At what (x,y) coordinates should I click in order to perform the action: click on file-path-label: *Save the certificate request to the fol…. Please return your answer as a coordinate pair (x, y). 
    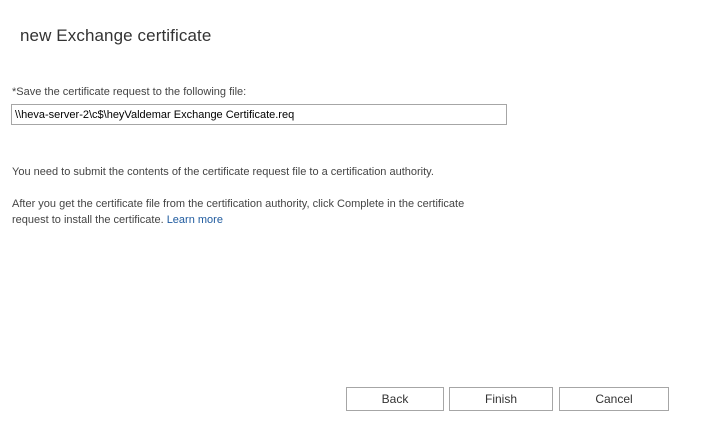
    Looking at the image, I should click on (129, 92).